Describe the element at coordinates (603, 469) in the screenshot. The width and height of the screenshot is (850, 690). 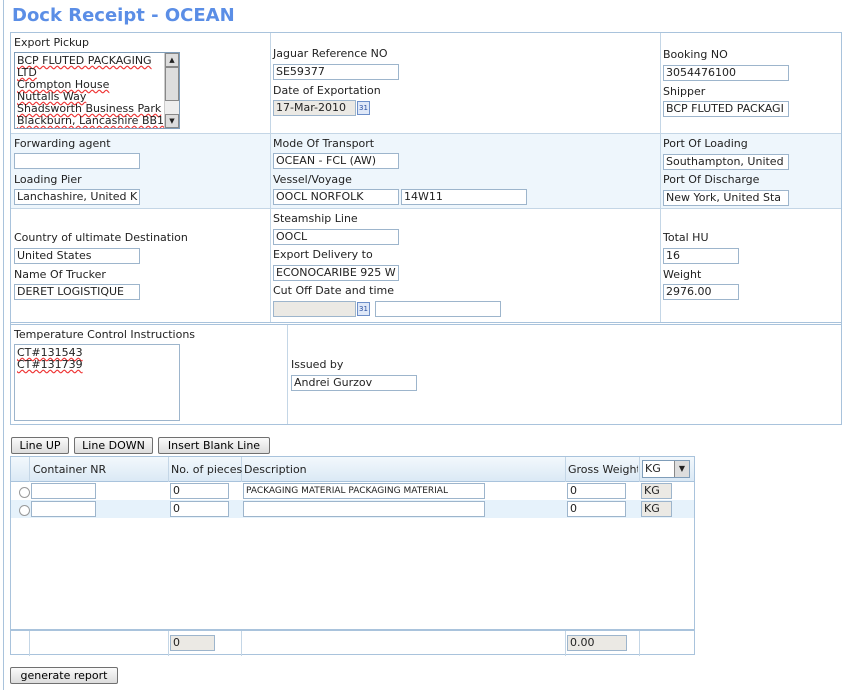
I see `header-gross-weight: Gross Weight` at that location.